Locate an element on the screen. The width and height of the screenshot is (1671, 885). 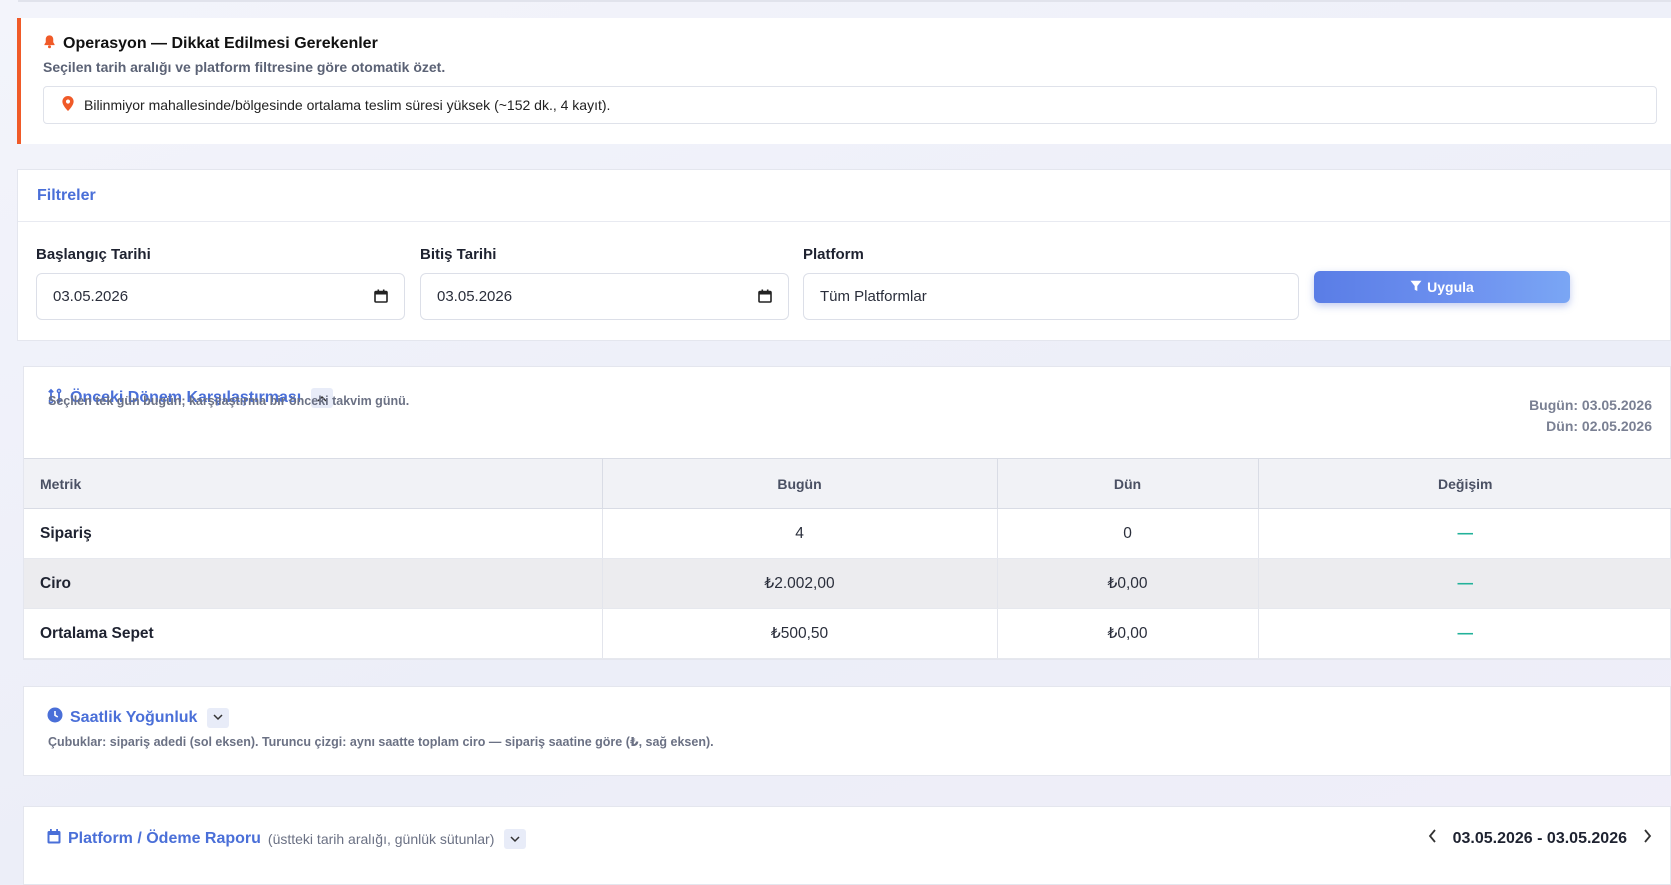
metric-cell: Ortalama Sepet is located at coordinates (313, 633).